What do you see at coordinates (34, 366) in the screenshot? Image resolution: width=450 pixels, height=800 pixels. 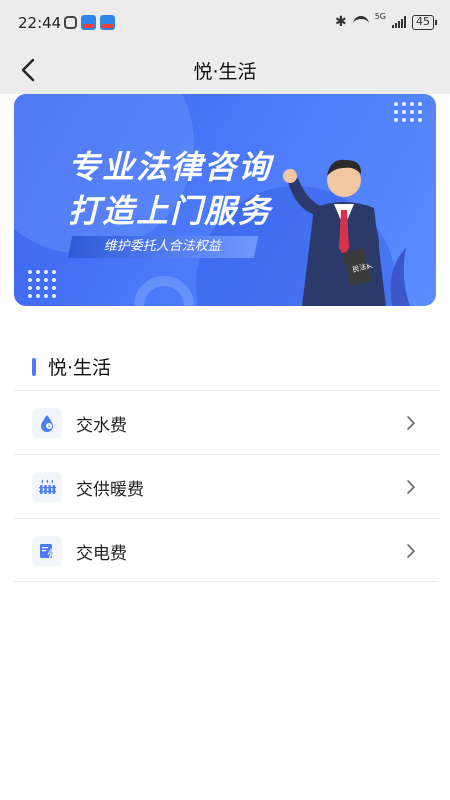 I see `section-accent-bar` at bounding box center [34, 366].